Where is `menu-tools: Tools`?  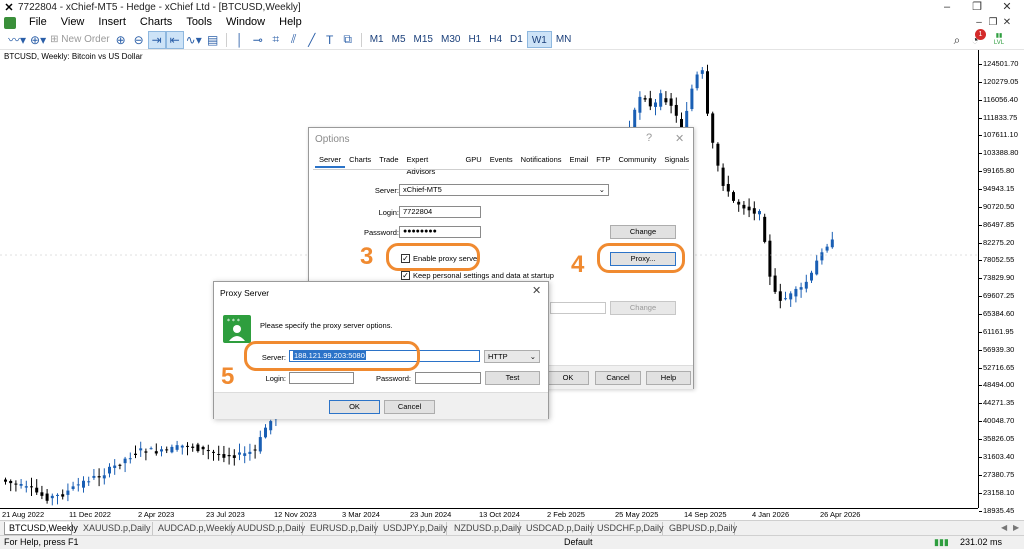 menu-tools: Tools is located at coordinates (199, 22).